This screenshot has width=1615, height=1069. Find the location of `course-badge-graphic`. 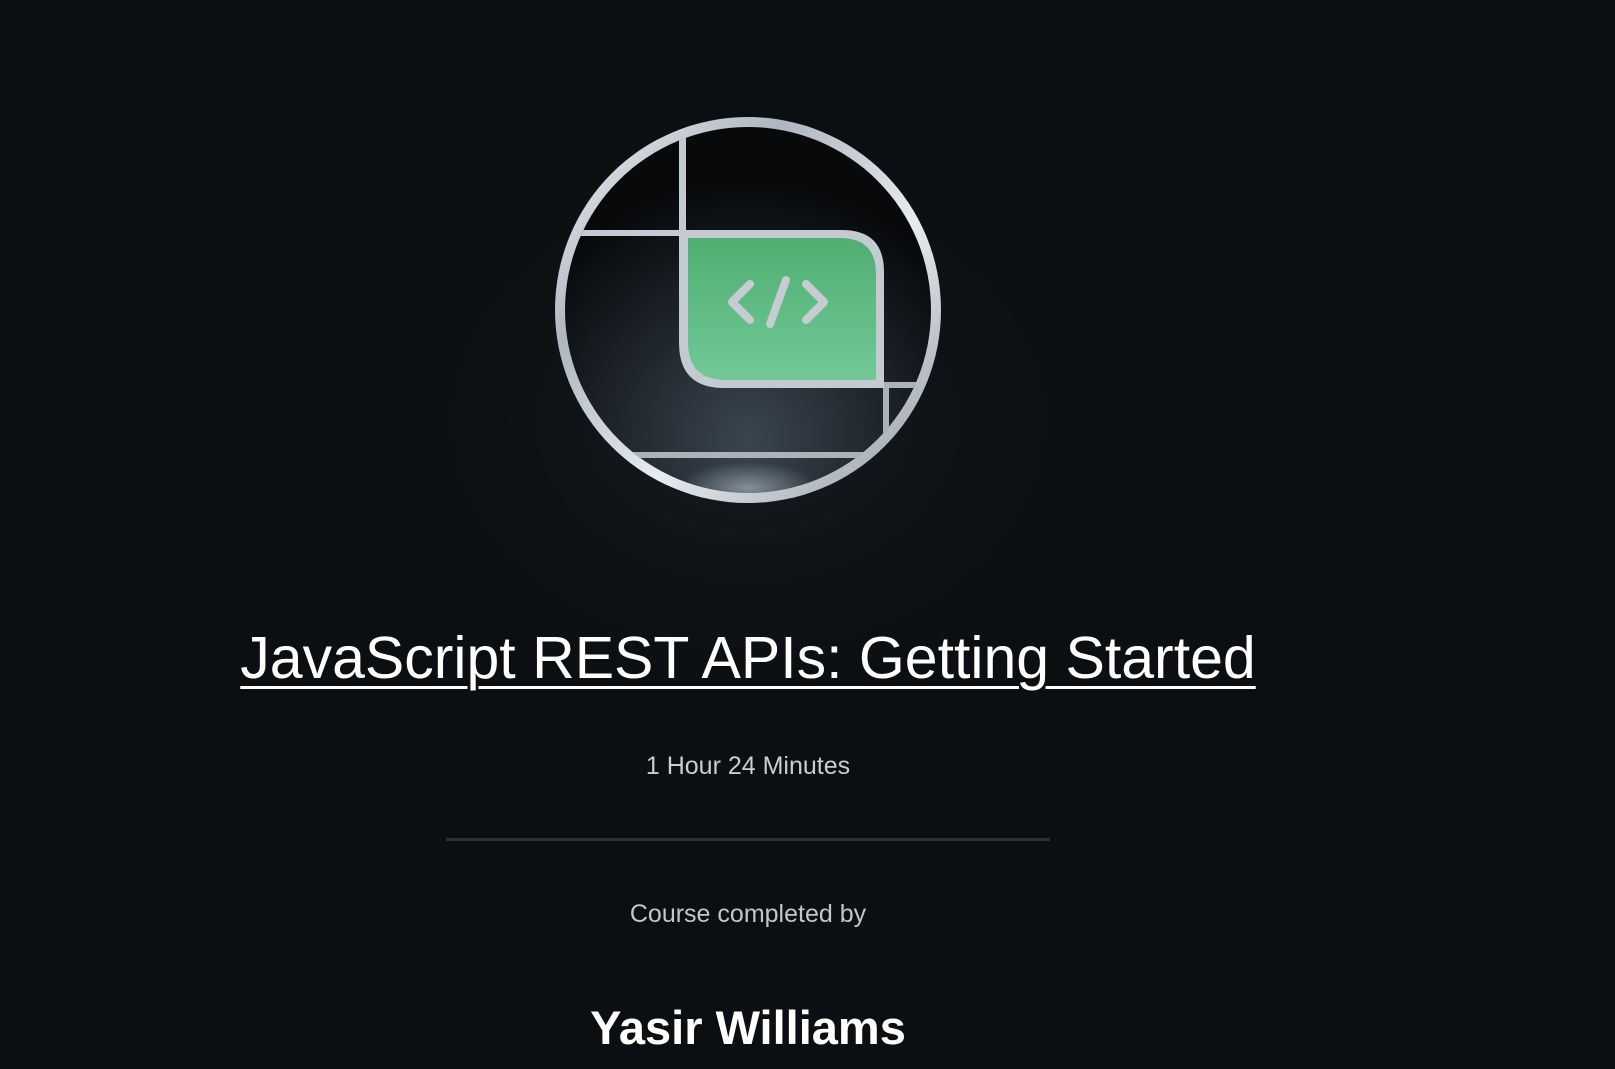

course-badge-graphic is located at coordinates (748, 310).